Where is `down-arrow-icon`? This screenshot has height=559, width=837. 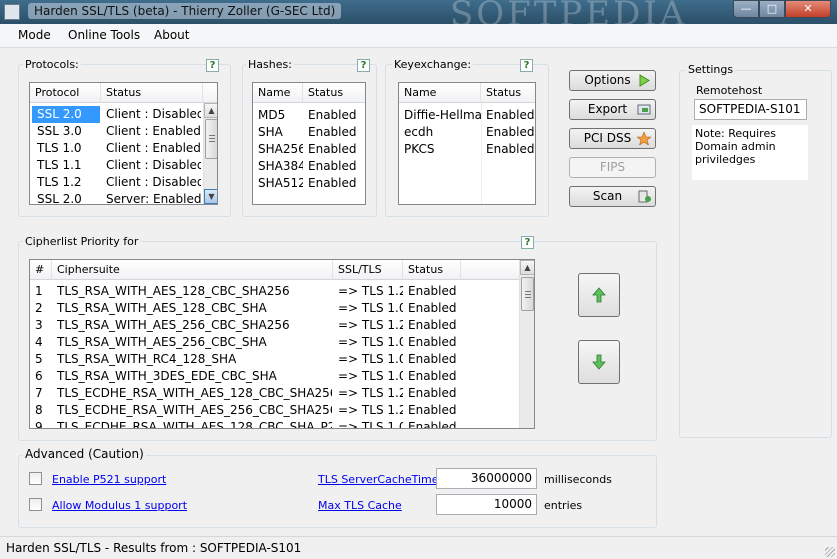 down-arrow-icon is located at coordinates (599, 362).